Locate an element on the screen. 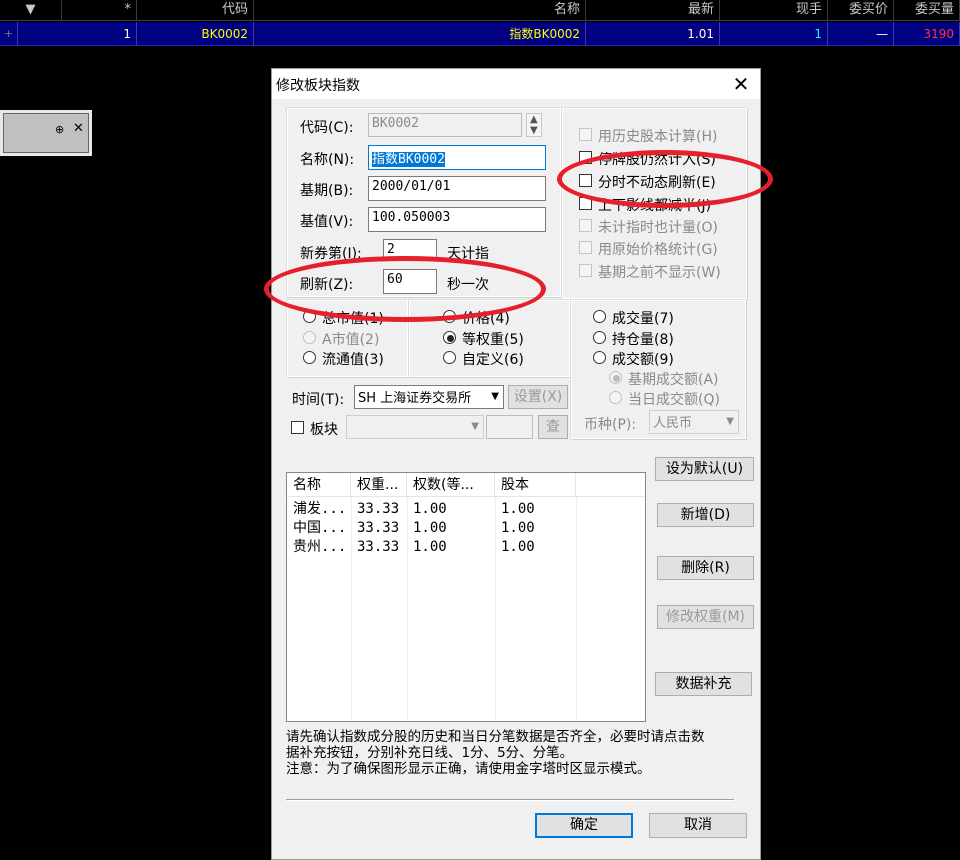  header-bid-qty: 委买量 is located at coordinates (927, 10).